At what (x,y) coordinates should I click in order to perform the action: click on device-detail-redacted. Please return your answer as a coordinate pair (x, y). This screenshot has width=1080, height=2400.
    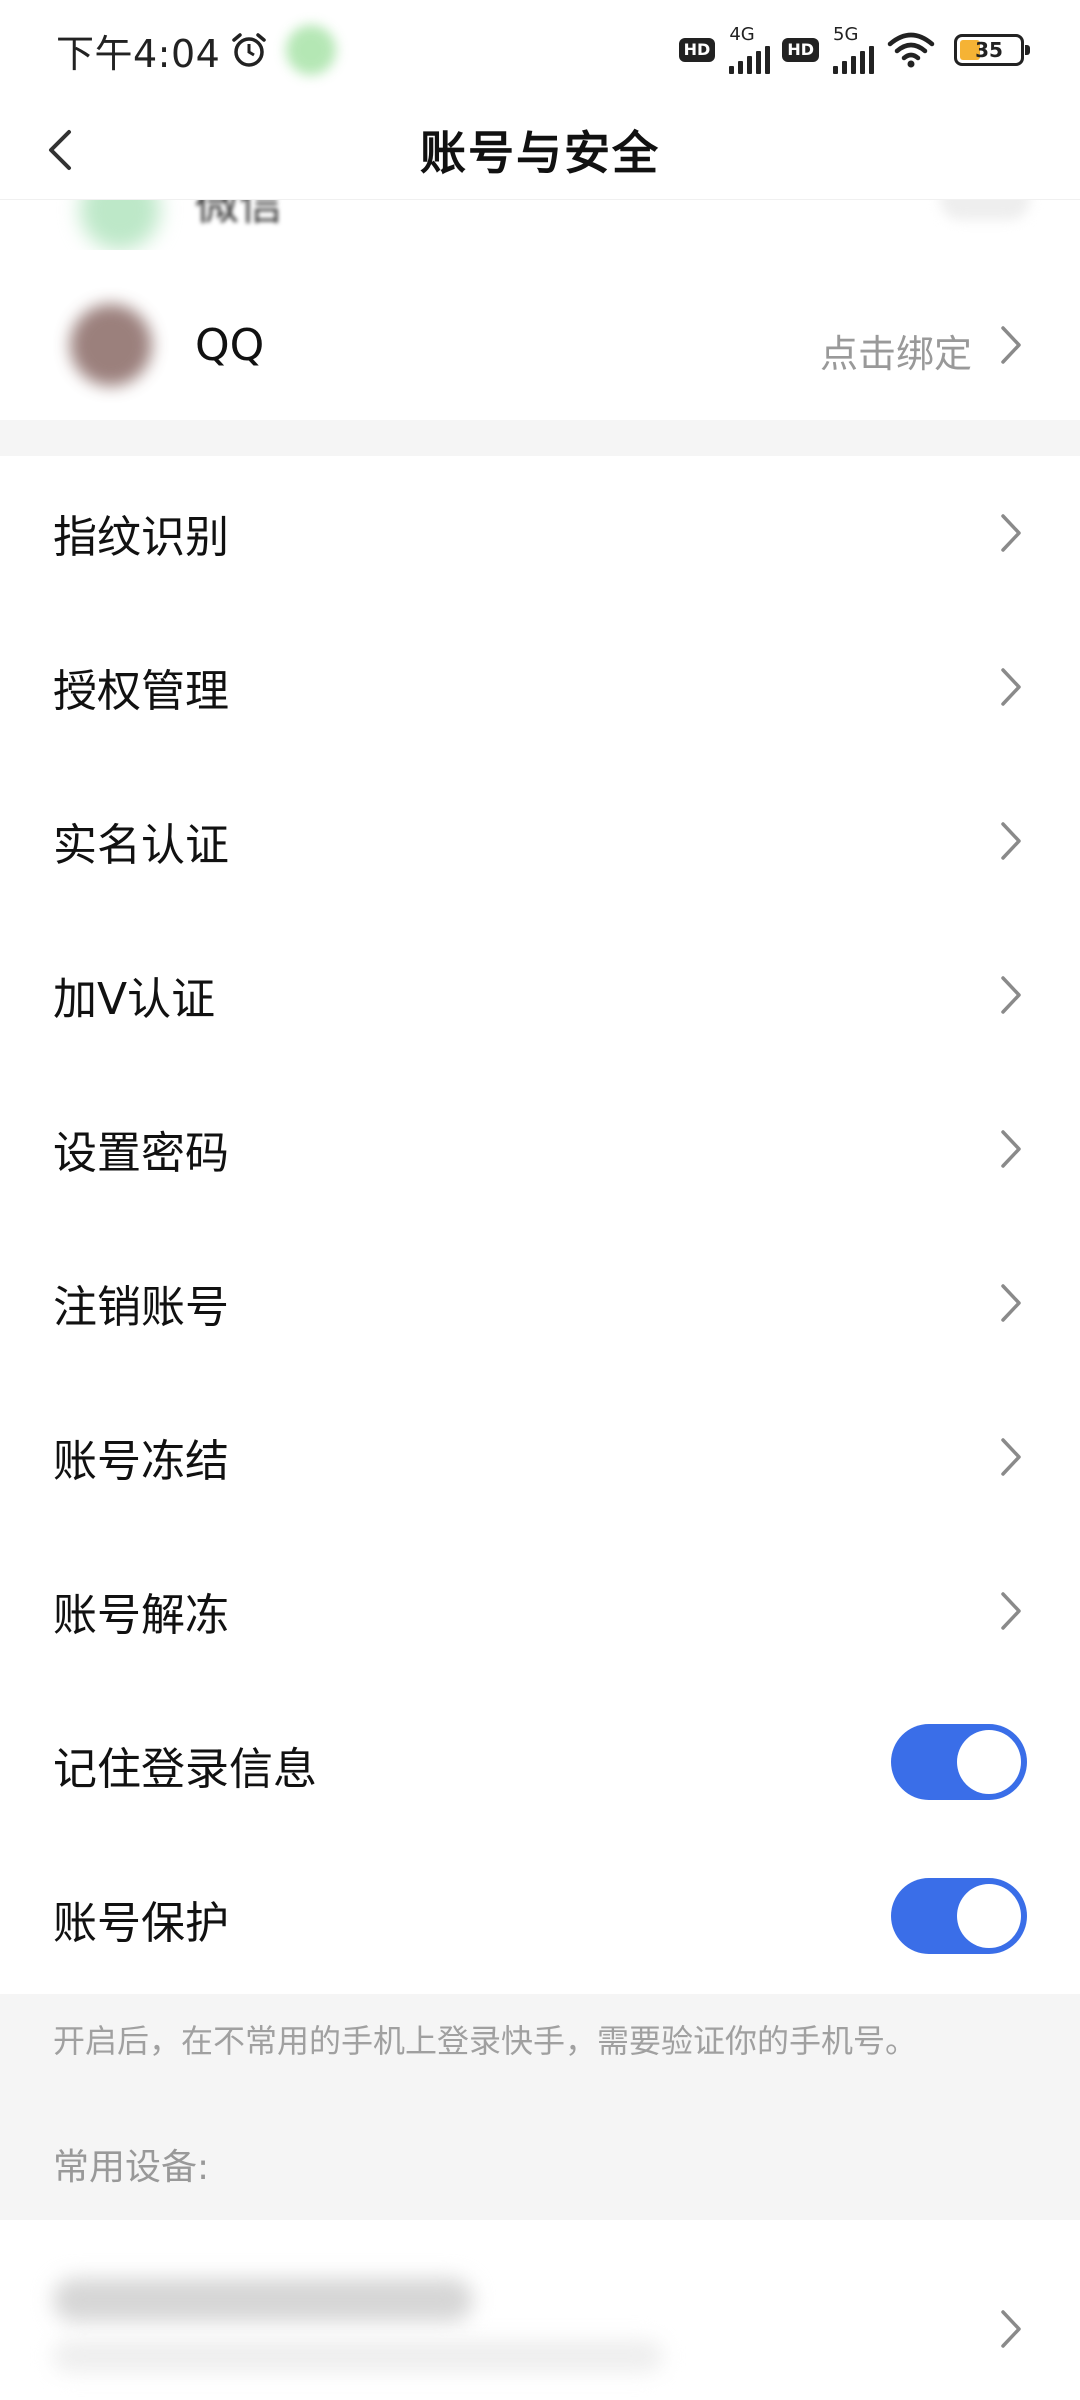
    Looking at the image, I should click on (358, 2356).